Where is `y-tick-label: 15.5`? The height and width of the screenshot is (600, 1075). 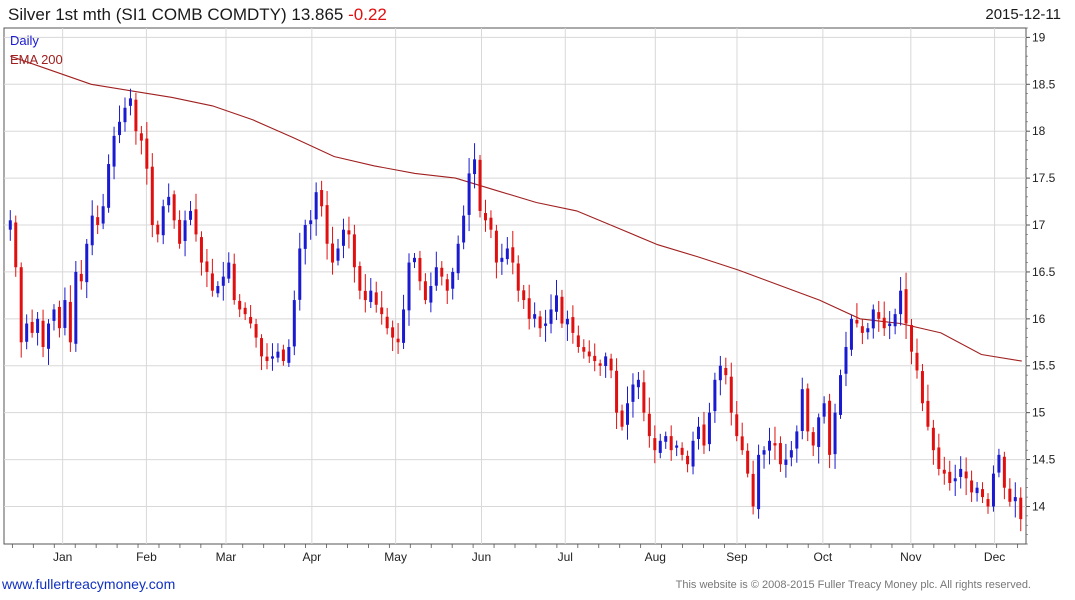 y-tick-label: 15.5 is located at coordinates (1044, 366).